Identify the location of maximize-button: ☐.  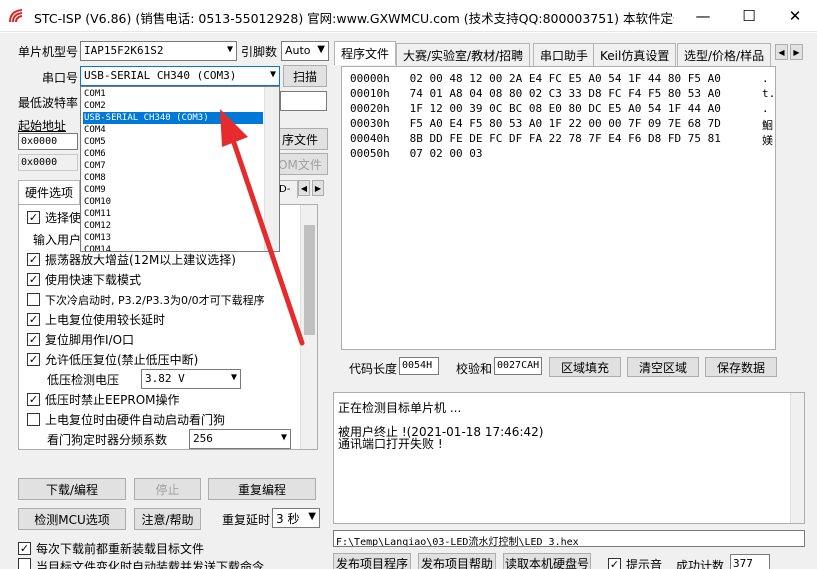
(749, 16).